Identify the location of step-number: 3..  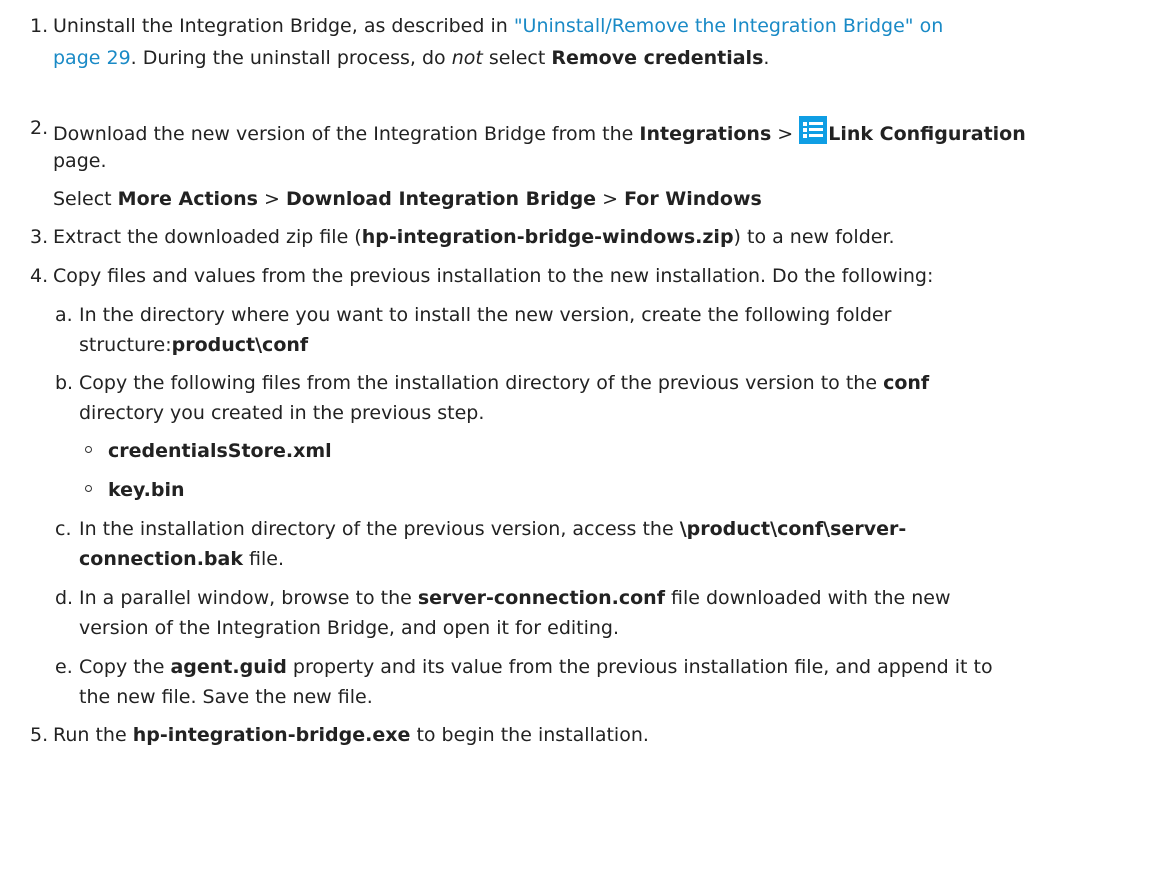
(39, 237).